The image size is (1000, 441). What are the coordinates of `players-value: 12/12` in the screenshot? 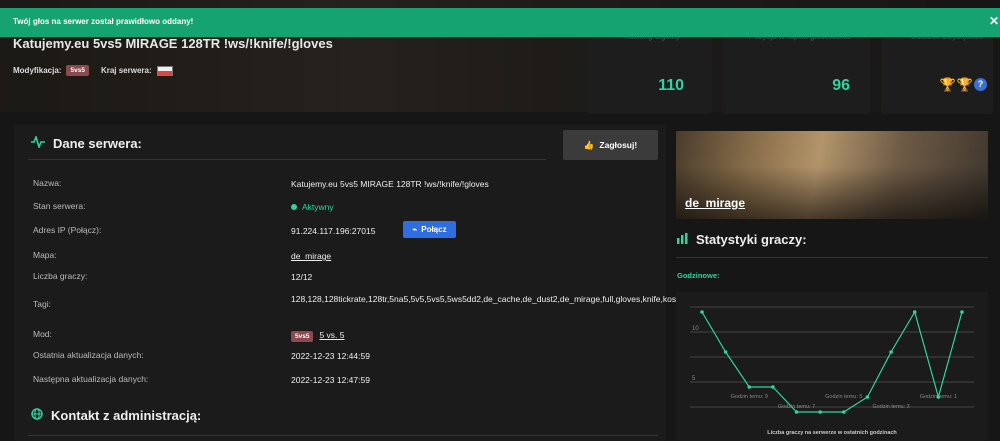 It's located at (302, 277).